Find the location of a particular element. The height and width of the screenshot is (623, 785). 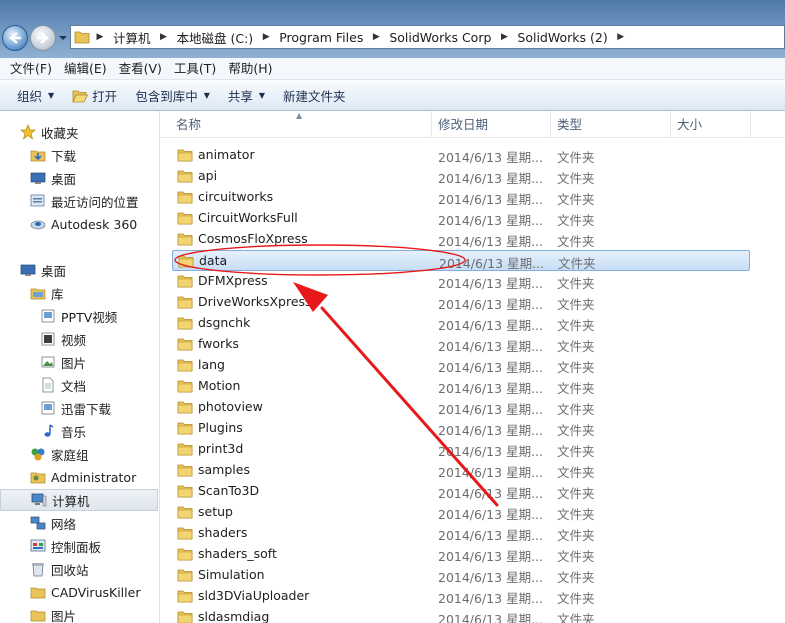

nav-desktop: 桌面 is located at coordinates (79, 270).